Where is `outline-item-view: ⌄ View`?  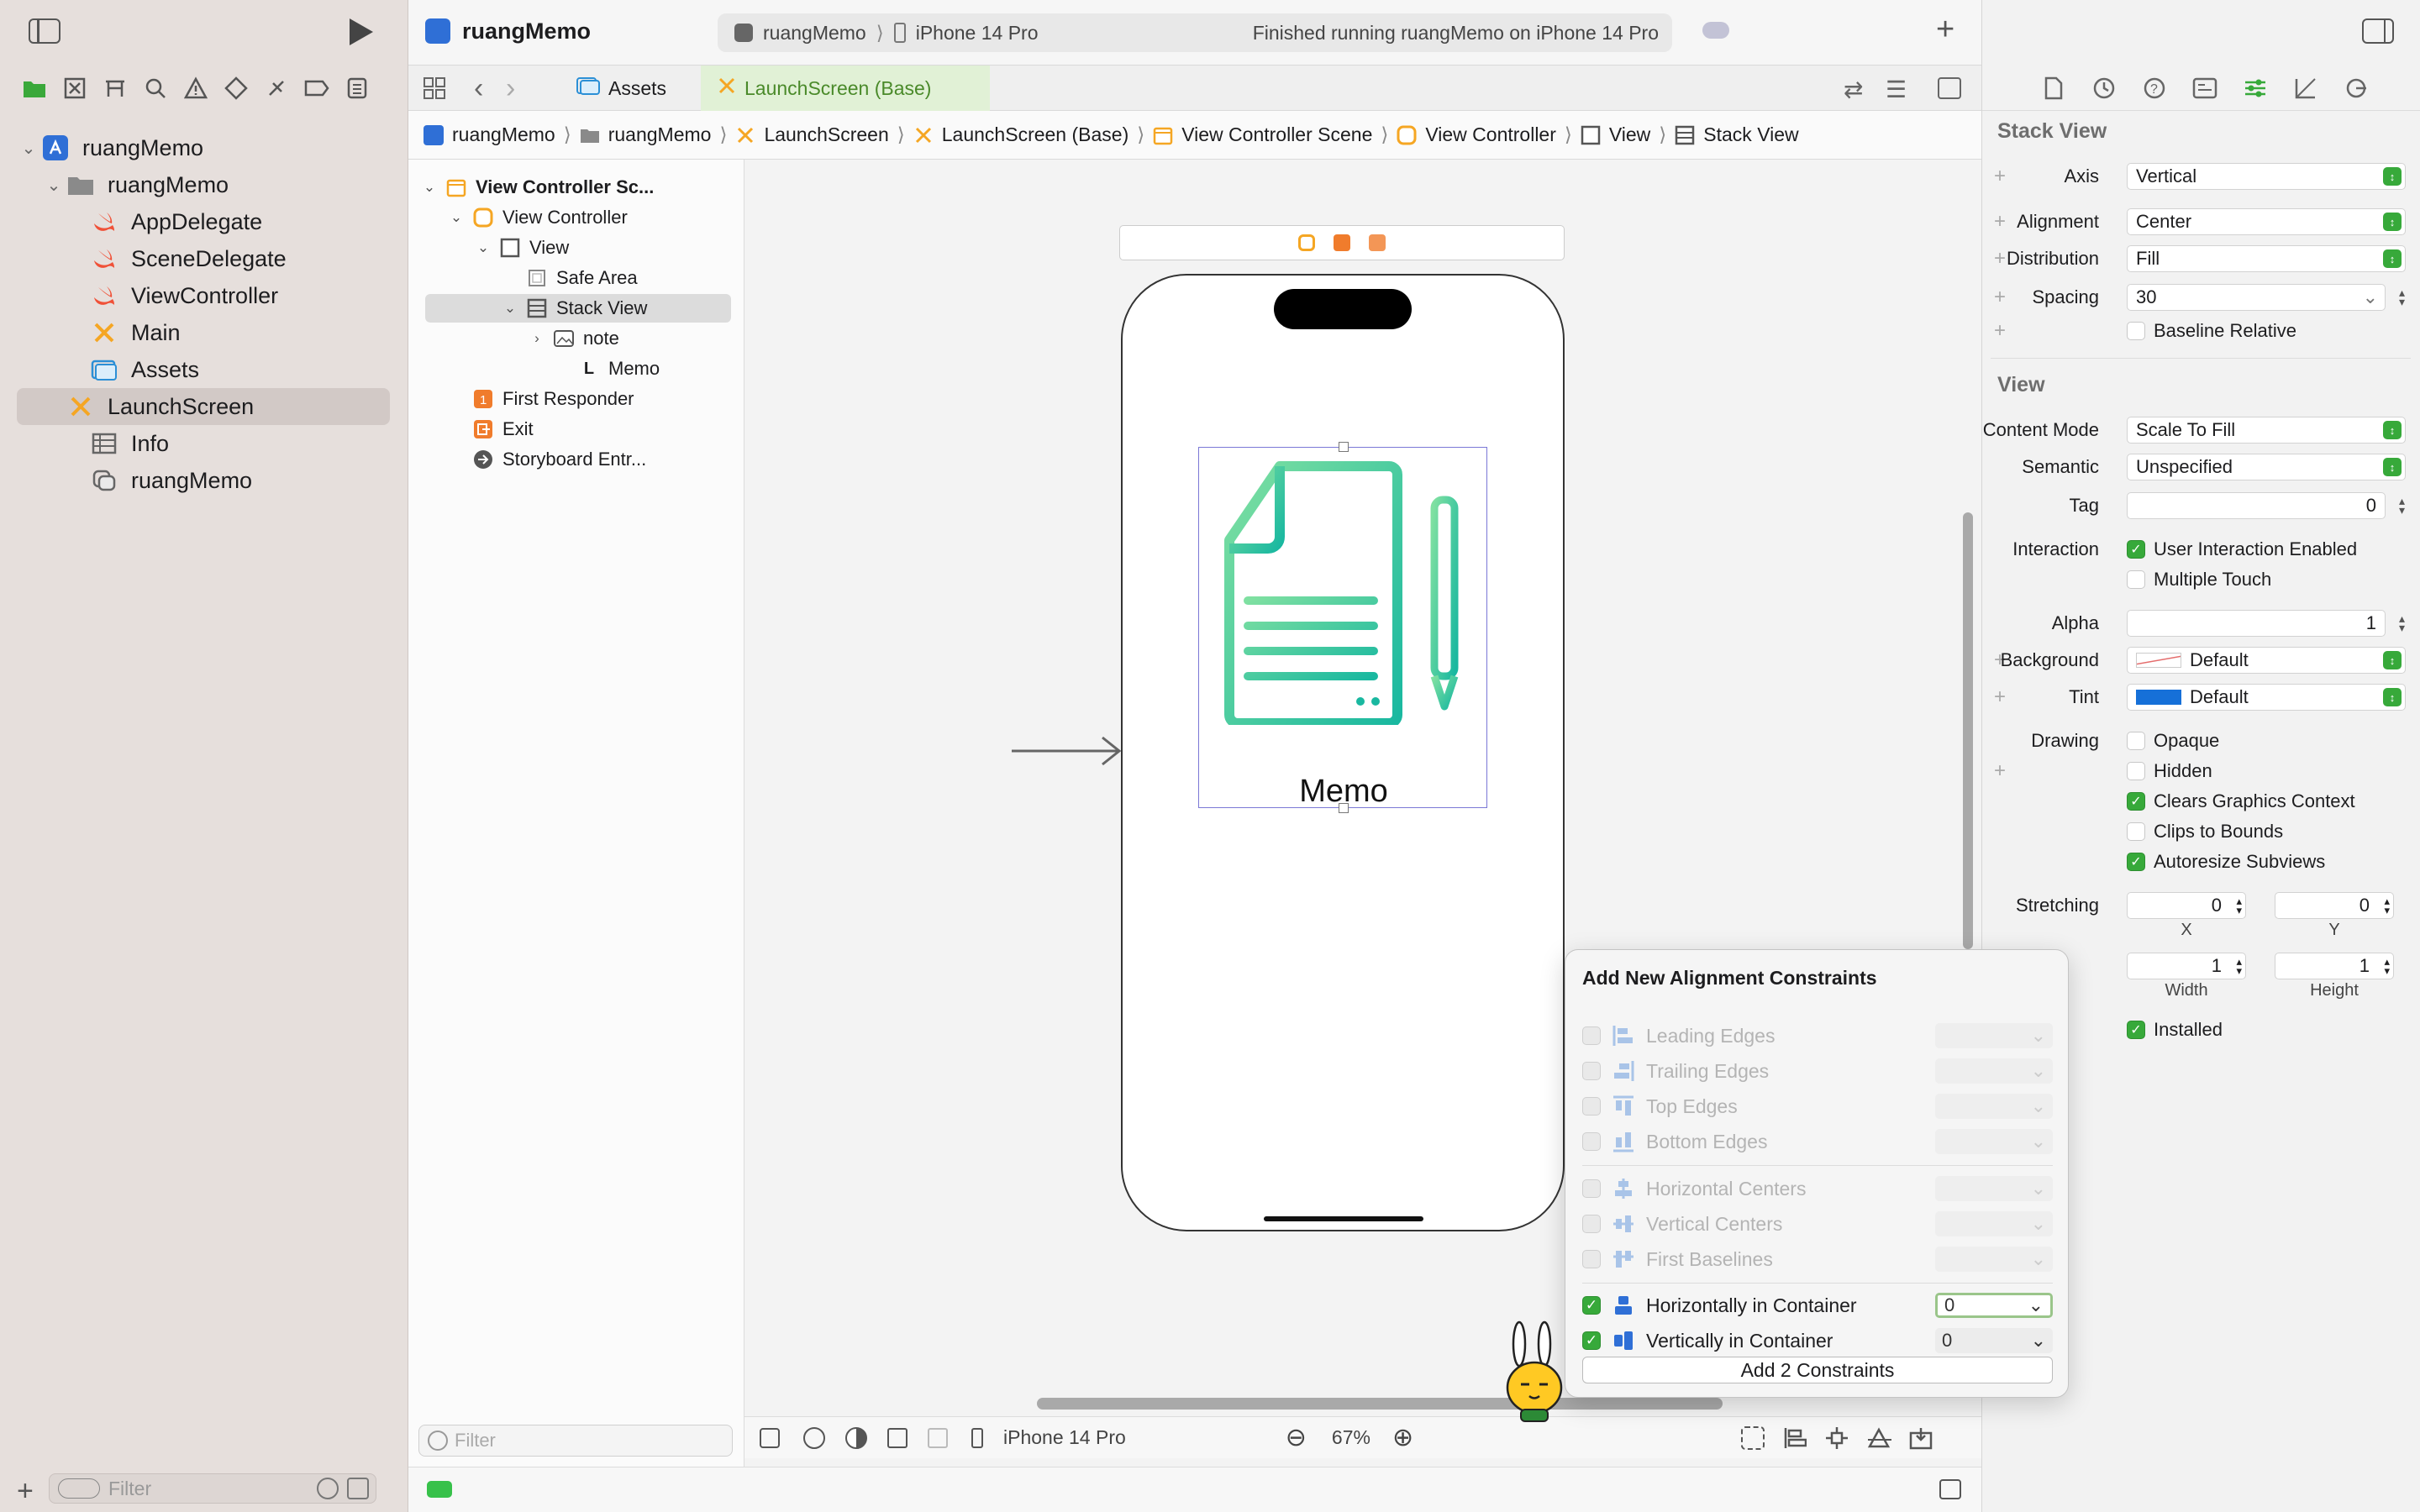
outline-item-view: ⌄ View is located at coordinates (602, 248).